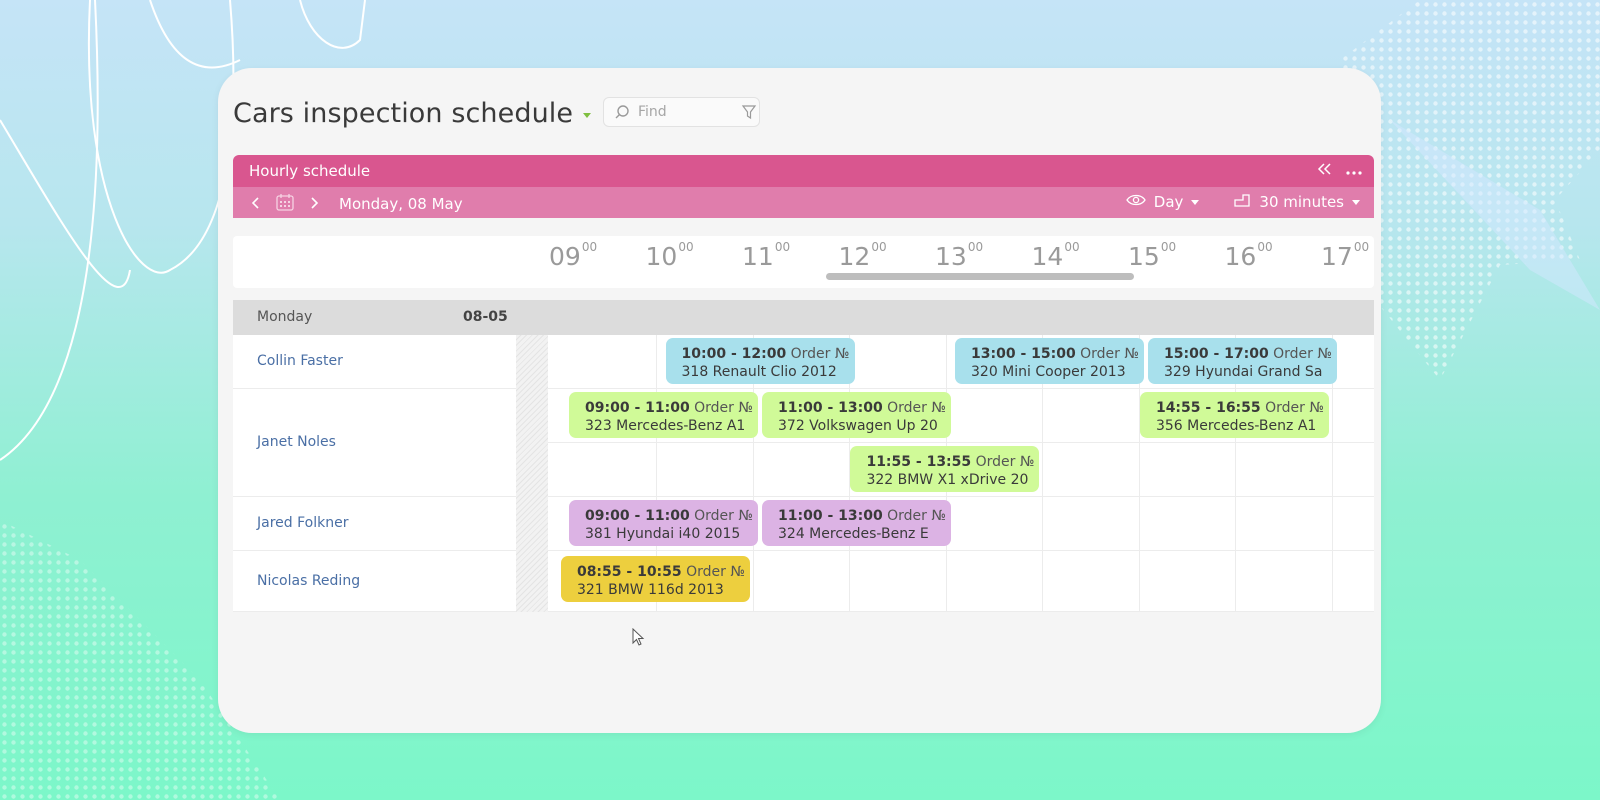 The image size is (1600, 800). I want to click on schedule-header-label: Hourly schedule, so click(310, 171).